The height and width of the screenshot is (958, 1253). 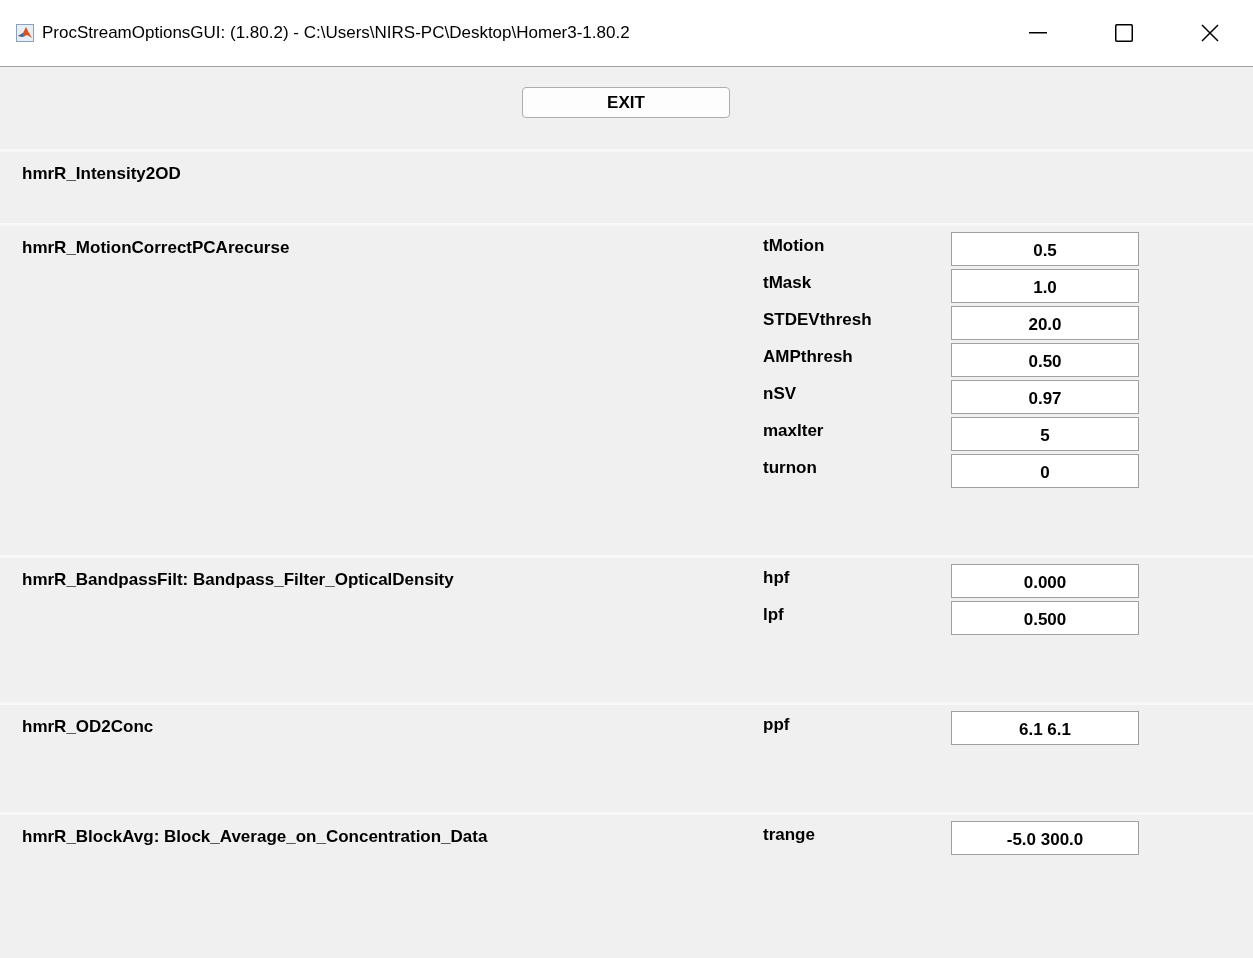 I want to click on close-icon, so click(x=1210, y=33).